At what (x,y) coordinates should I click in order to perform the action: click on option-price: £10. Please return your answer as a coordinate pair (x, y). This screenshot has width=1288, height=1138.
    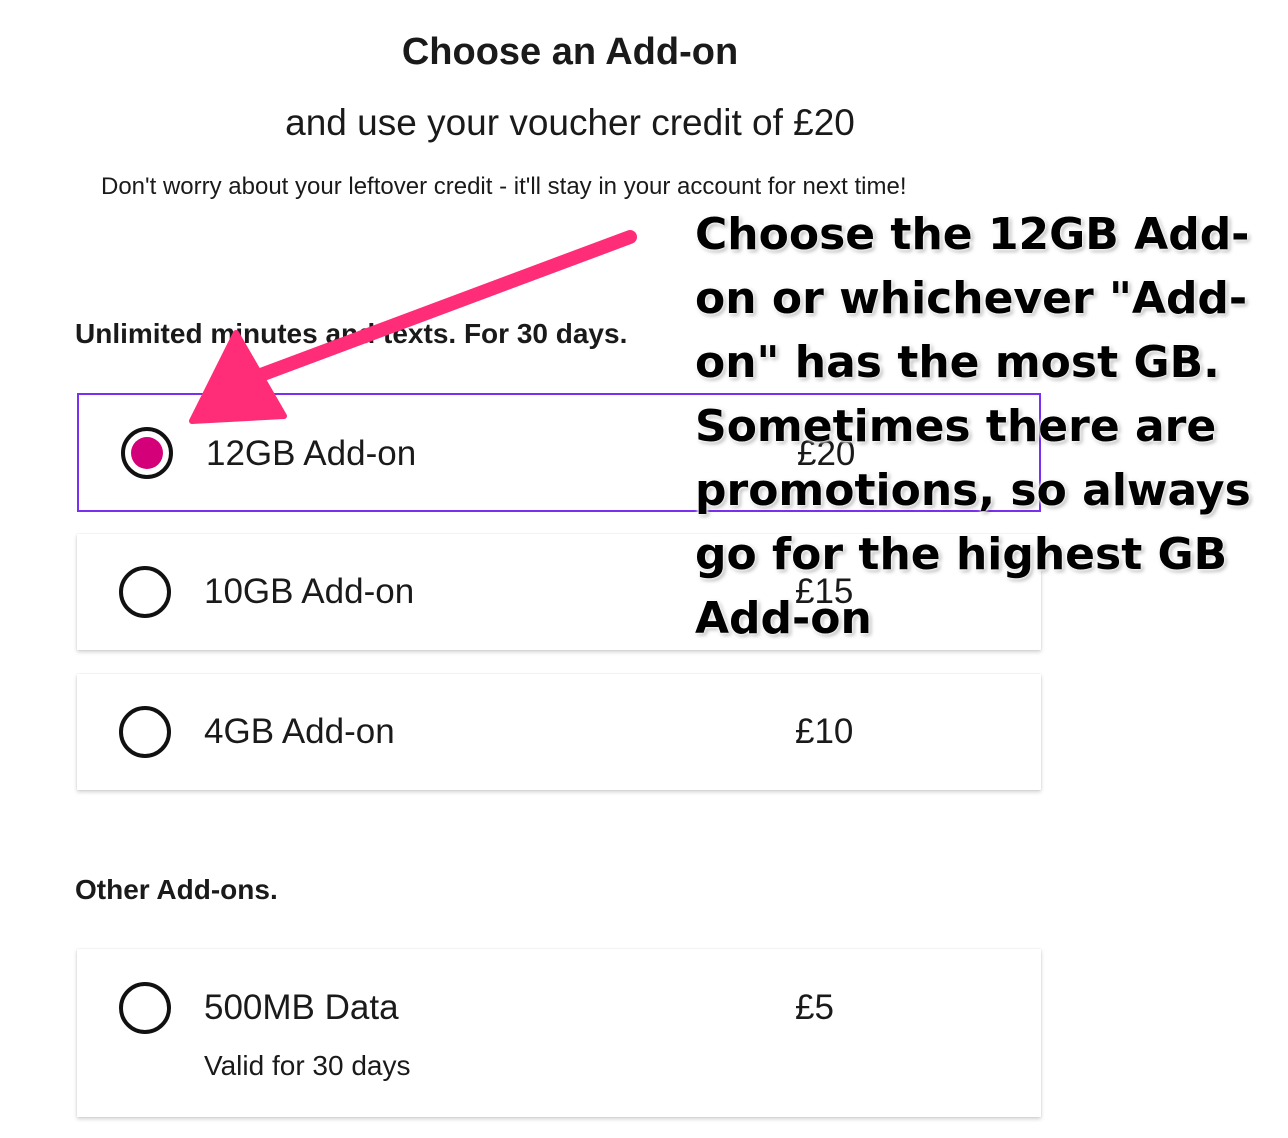
    Looking at the image, I should click on (824, 731).